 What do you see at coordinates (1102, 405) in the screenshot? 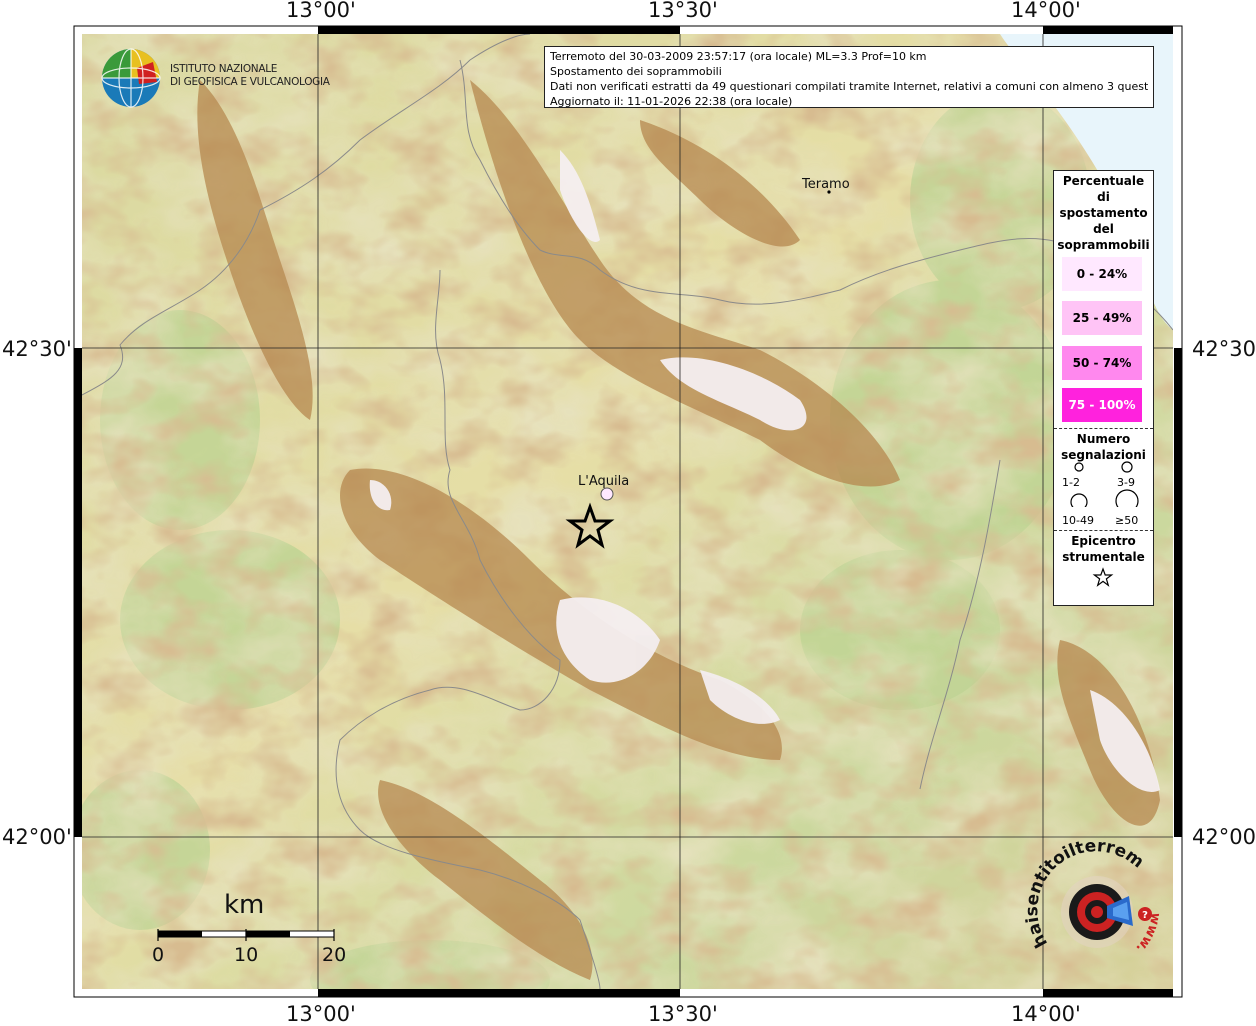
I see `legend-class-75-100: 75 - 100%` at bounding box center [1102, 405].